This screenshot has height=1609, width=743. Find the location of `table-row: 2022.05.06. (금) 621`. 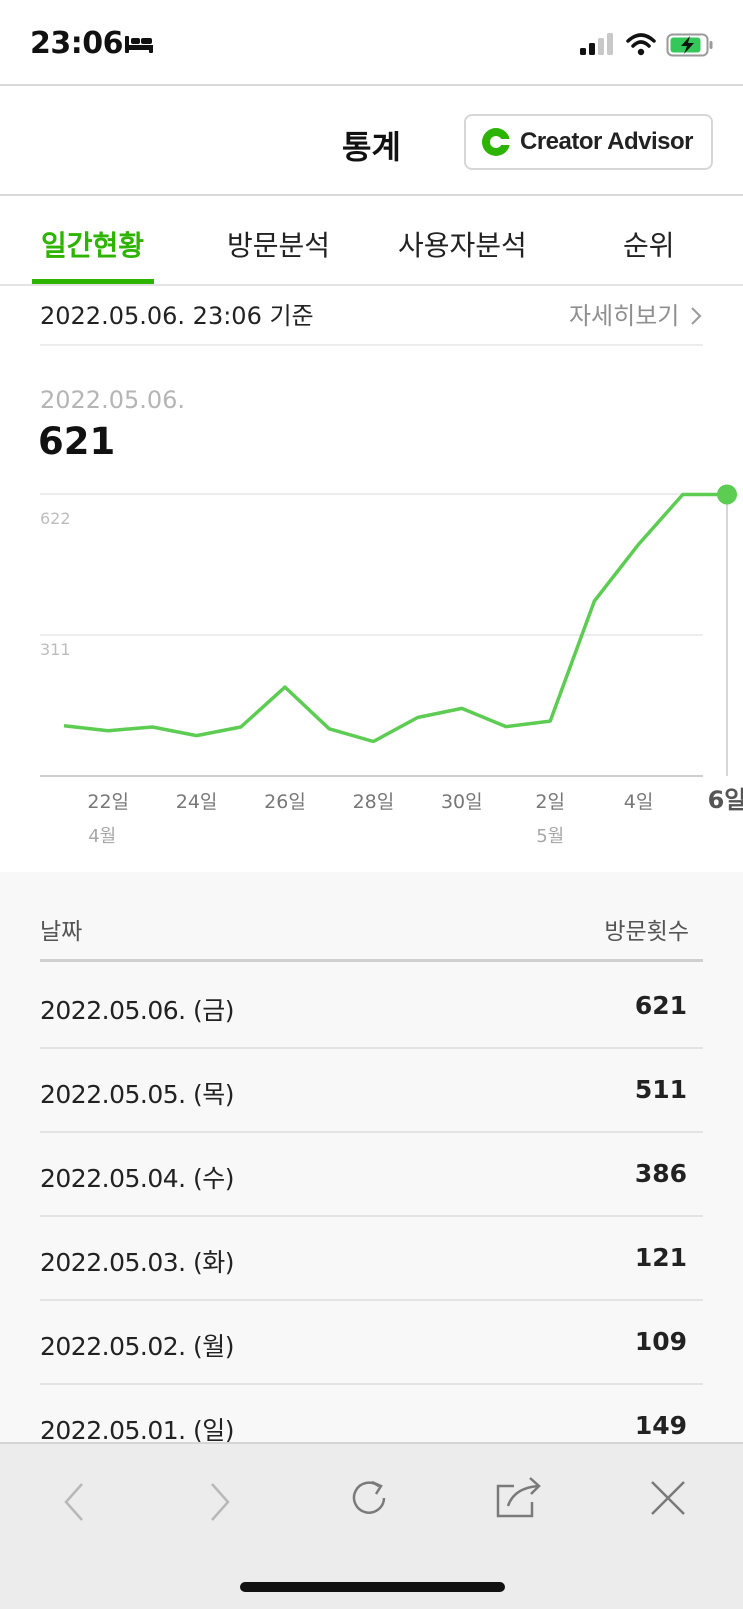

table-row: 2022.05.06. (금) 621 is located at coordinates (371, 1007).